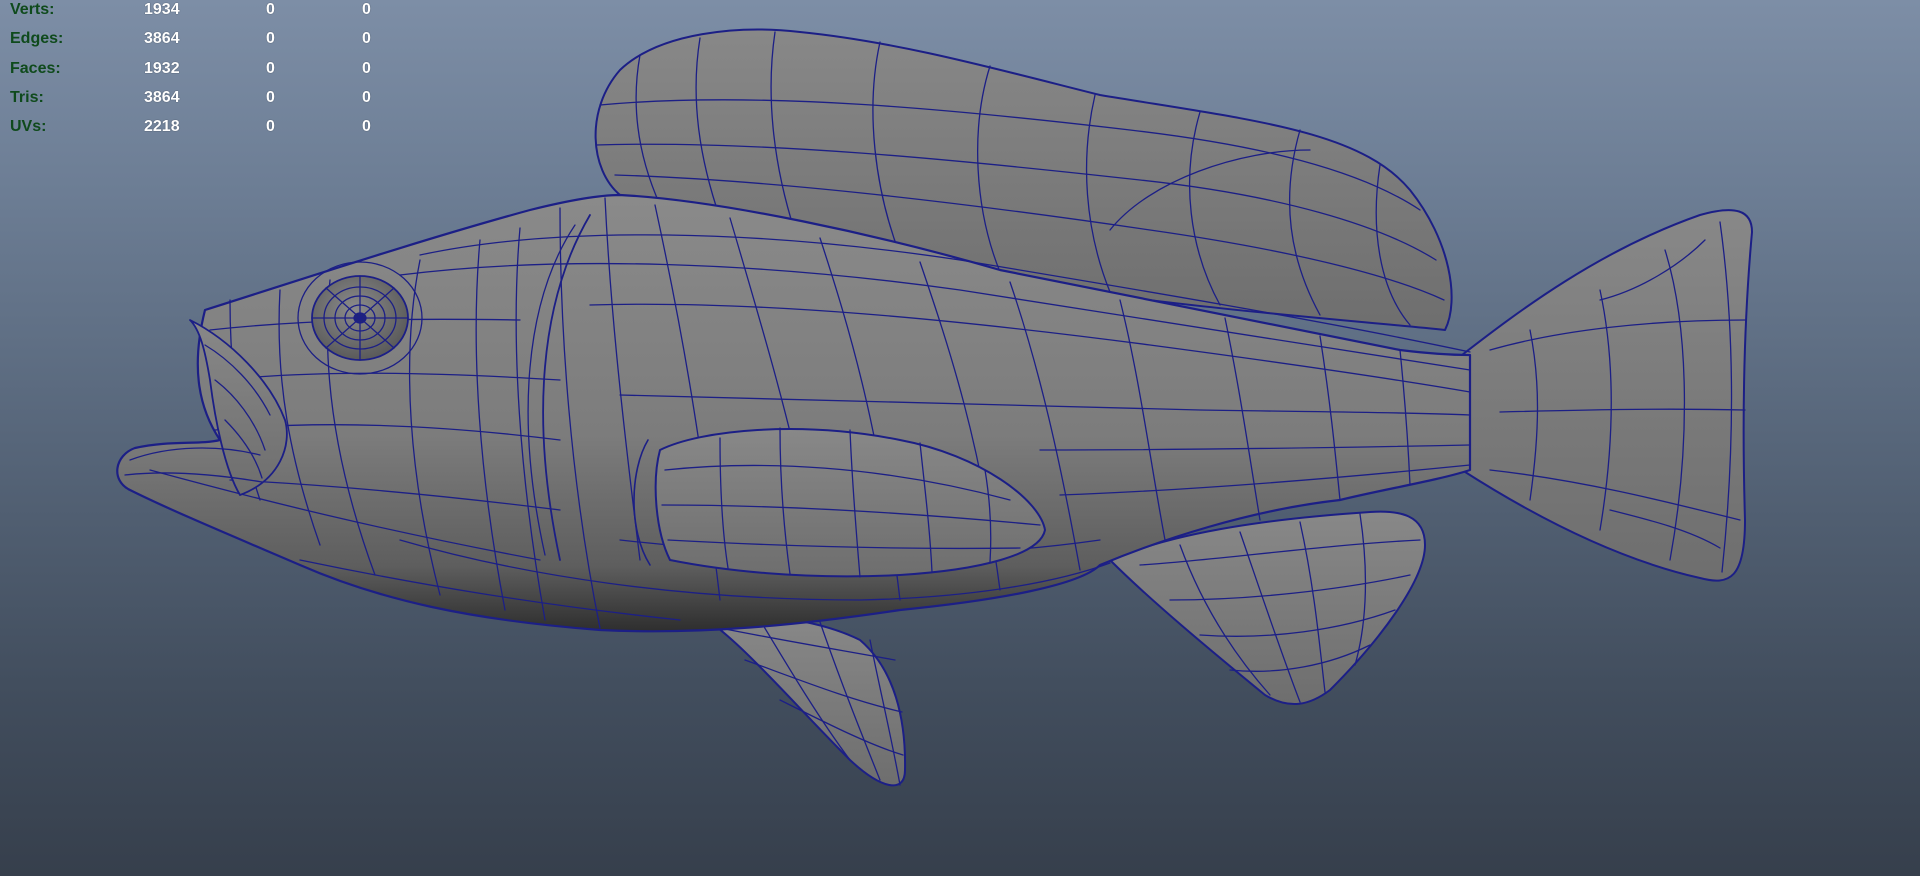 This screenshot has width=1920, height=876. I want to click on fish-eye, so click(360, 318).